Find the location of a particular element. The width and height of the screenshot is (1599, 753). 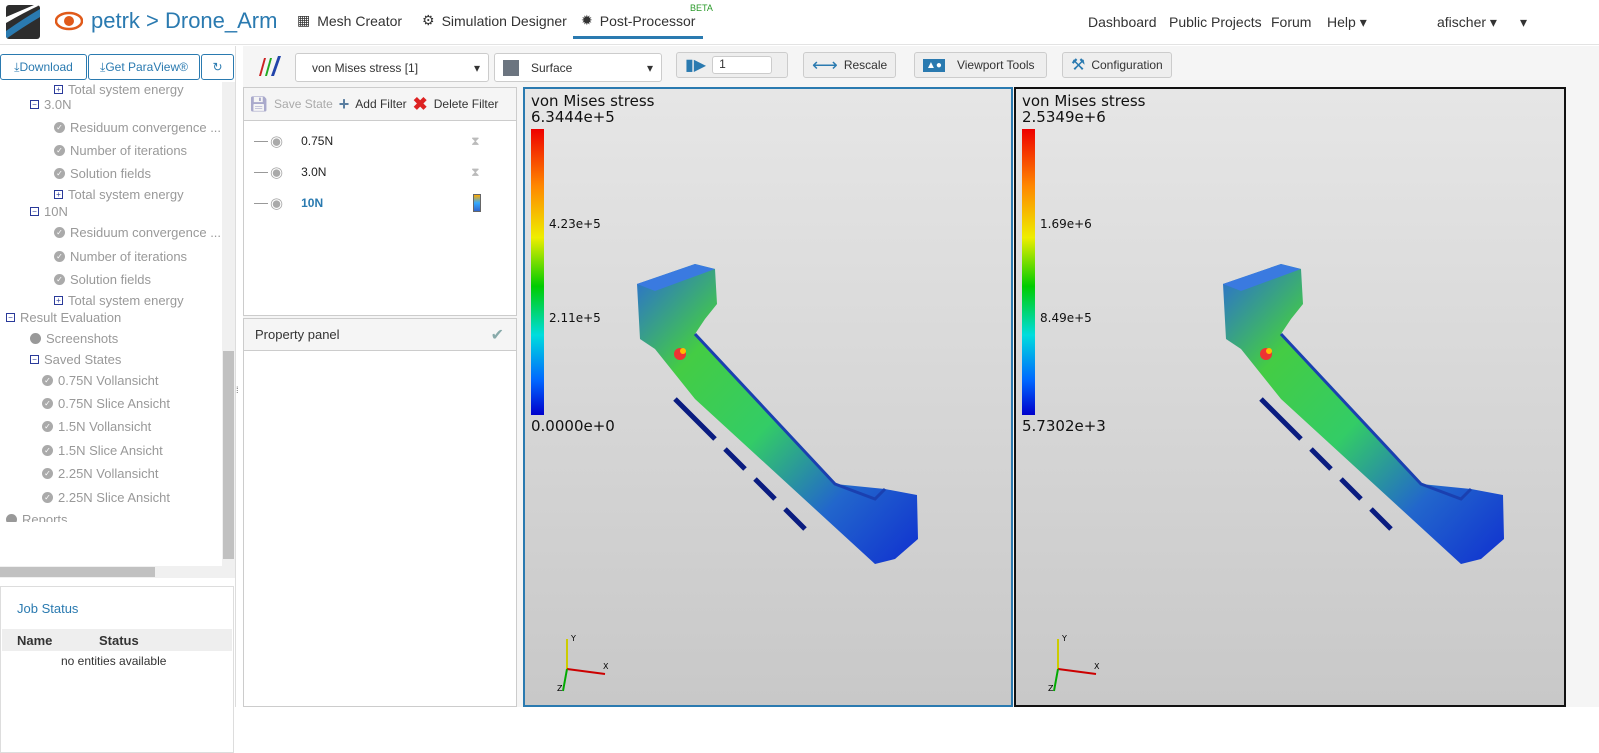

rescale-button: ⟷ Rescale is located at coordinates (850, 65).